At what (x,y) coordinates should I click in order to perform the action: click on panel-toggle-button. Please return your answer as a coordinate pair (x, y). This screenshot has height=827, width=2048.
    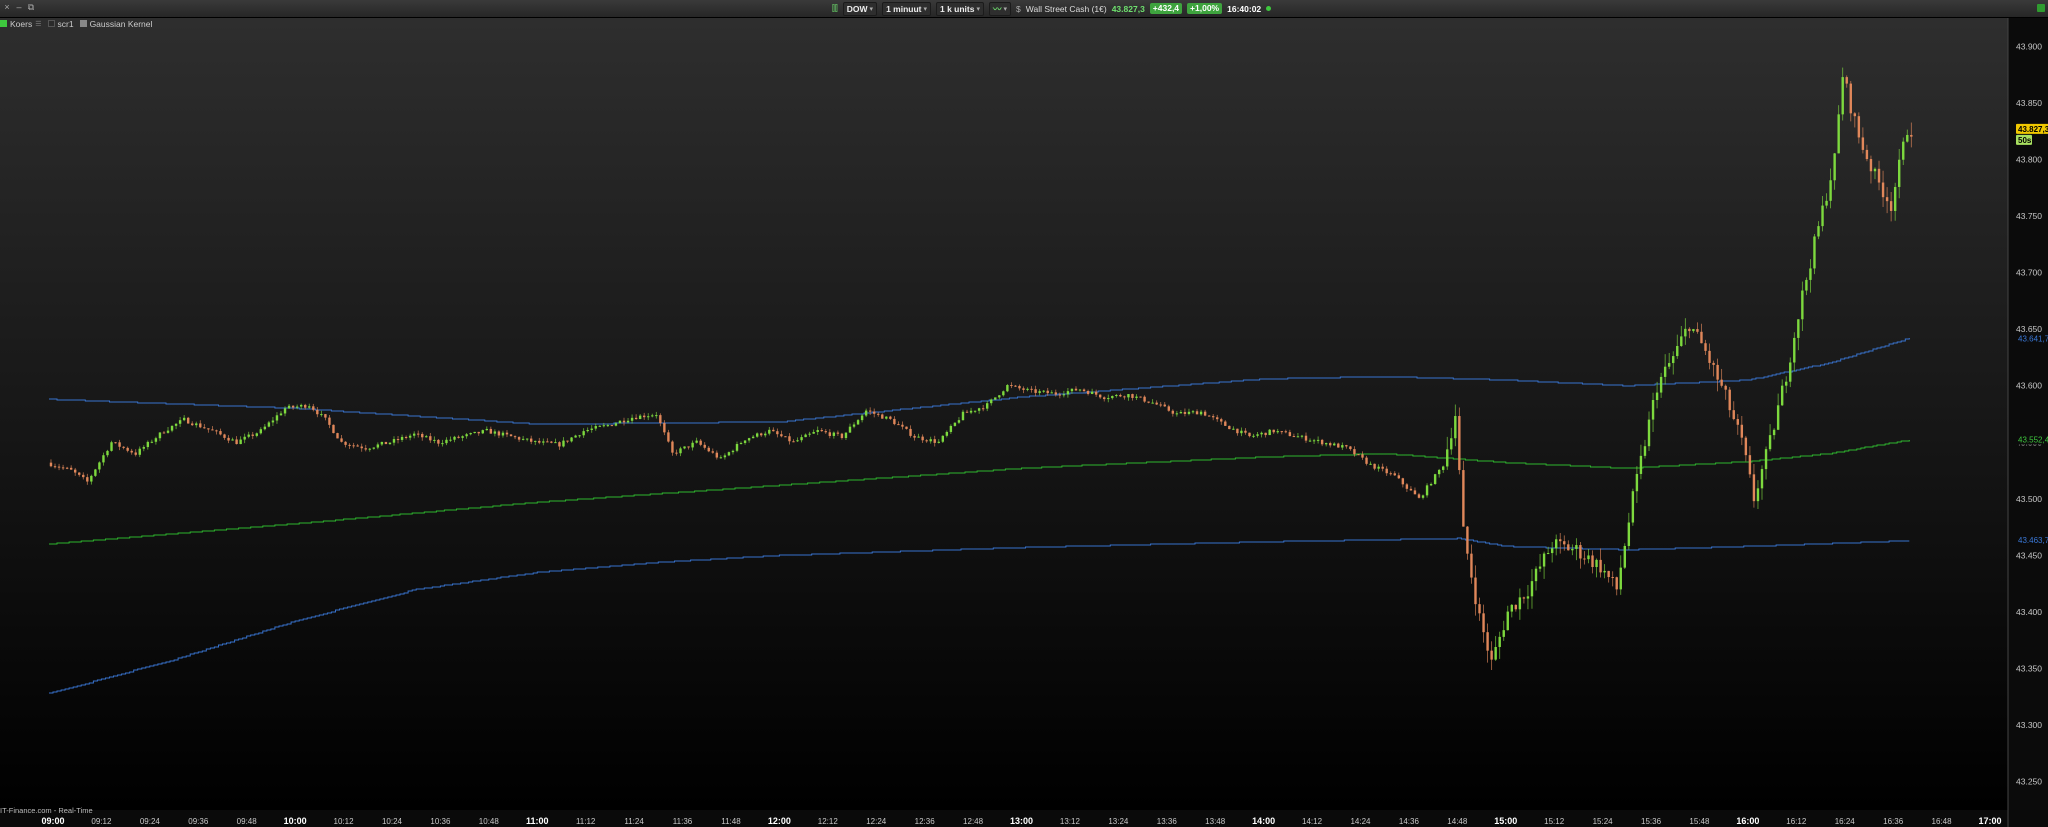
    Looking at the image, I should click on (2041, 8).